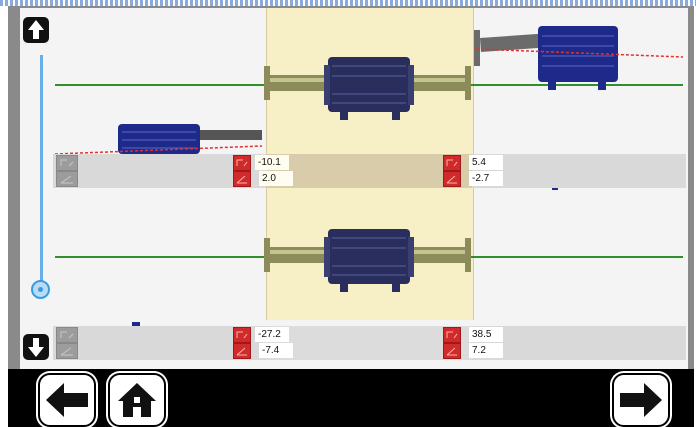 The height and width of the screenshot is (427, 696). I want to click on right-motor-top, so click(546, 58).